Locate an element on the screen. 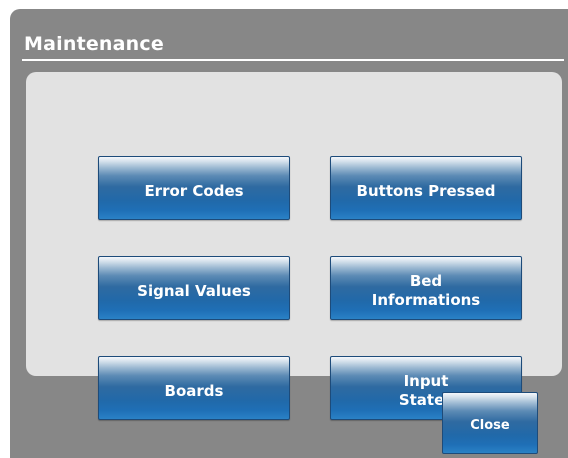 Image resolution: width=568 pixels, height=458 pixels. buttons-pressed-button: Buttons Pressed is located at coordinates (426, 188).